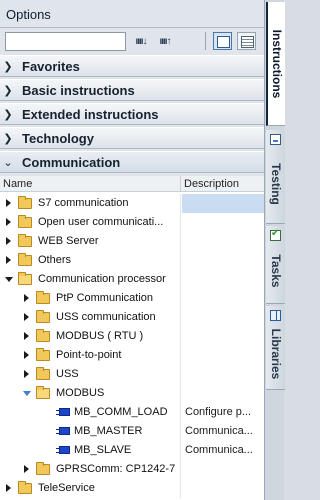 Image resolution: width=320 pixels, height=500 pixels. What do you see at coordinates (106, 317) in the screenshot?
I see `row-label: USS communication` at bounding box center [106, 317].